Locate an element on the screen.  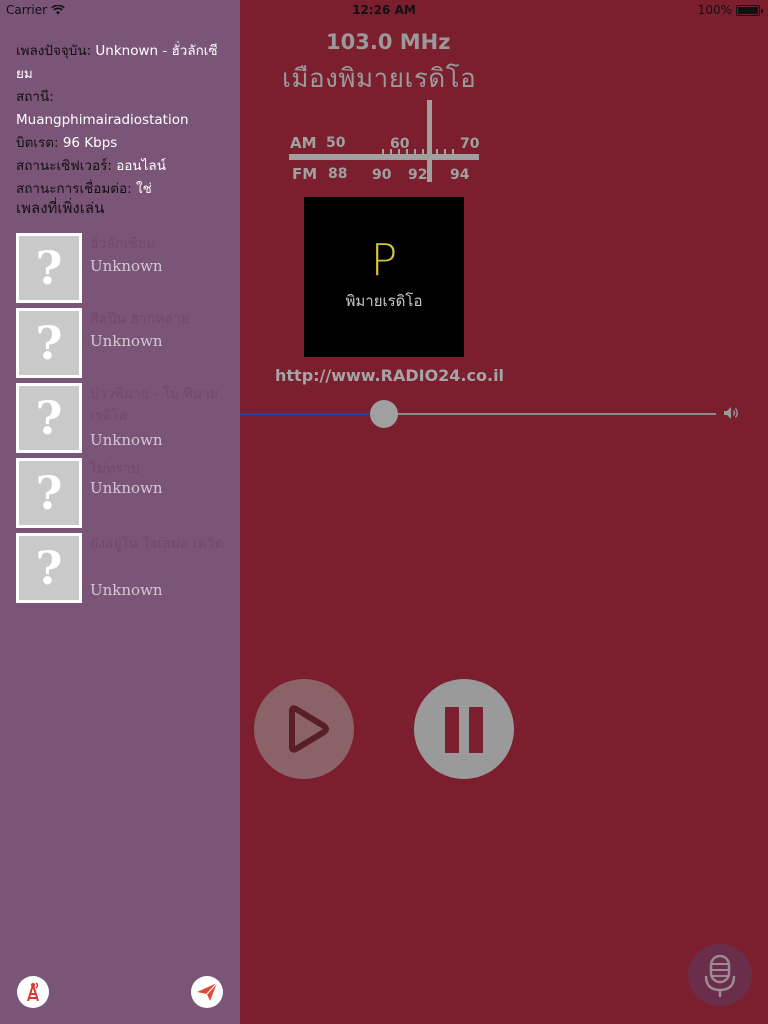
antenna-icon is located at coordinates (33, 992).